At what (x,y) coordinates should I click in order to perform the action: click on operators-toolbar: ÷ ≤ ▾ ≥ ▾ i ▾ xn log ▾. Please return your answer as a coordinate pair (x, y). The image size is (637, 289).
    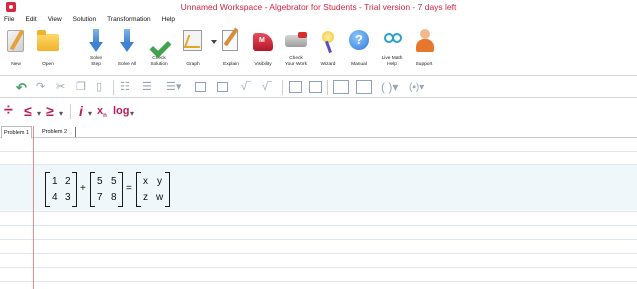
    Looking at the image, I should click on (318, 112).